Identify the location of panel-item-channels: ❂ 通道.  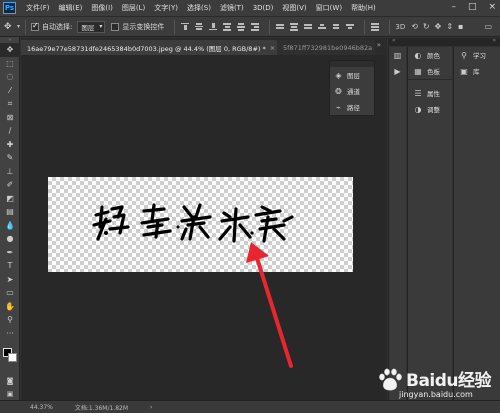
(352, 91).